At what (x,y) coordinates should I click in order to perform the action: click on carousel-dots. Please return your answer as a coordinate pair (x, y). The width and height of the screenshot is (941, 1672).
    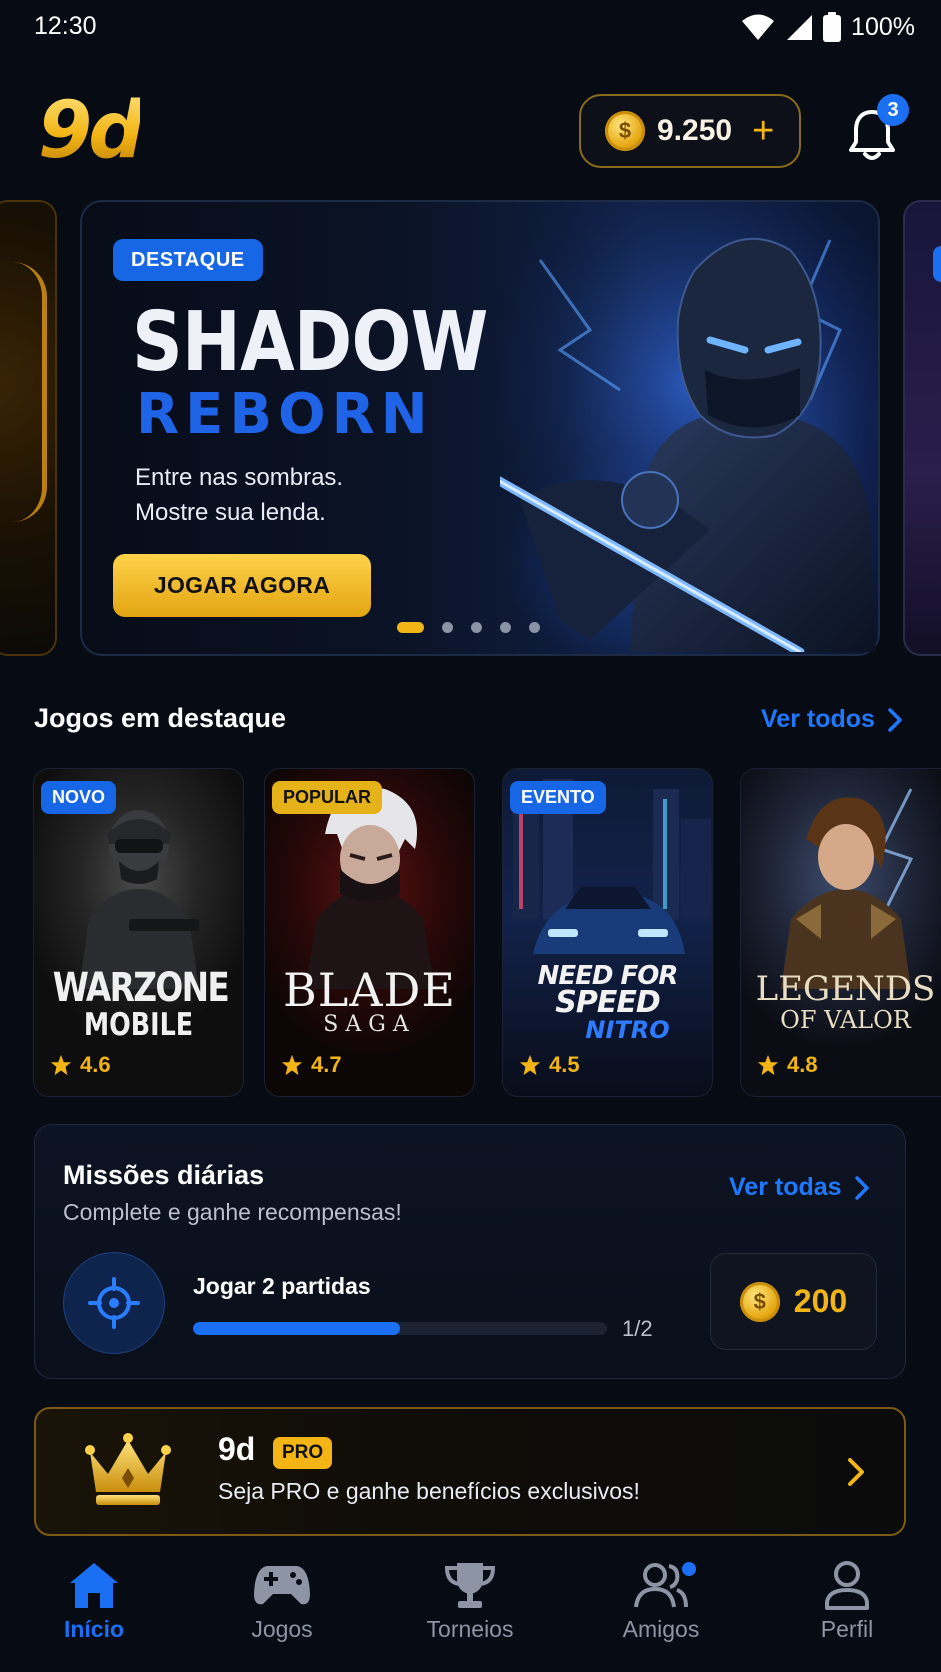
    Looking at the image, I should click on (468, 627).